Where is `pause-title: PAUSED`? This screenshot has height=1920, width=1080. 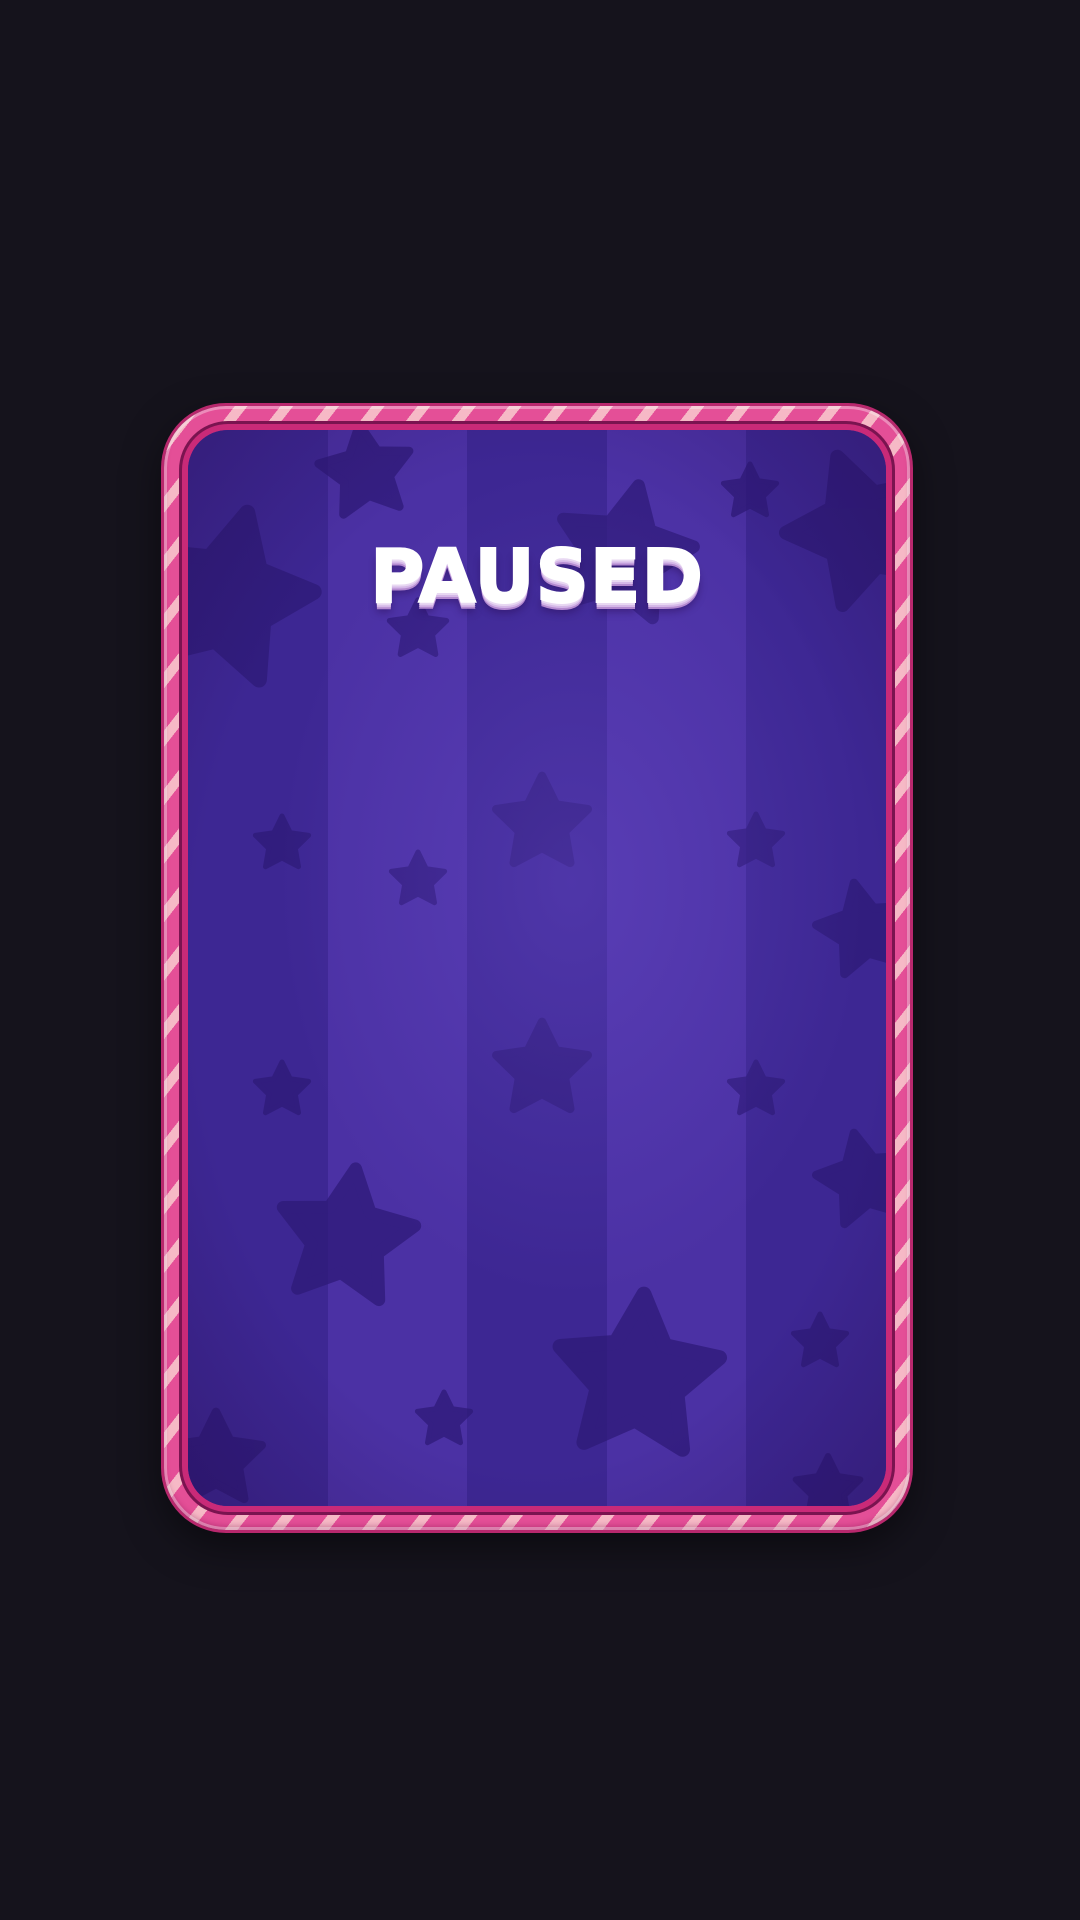
pause-title: PAUSED is located at coordinates (536, 577).